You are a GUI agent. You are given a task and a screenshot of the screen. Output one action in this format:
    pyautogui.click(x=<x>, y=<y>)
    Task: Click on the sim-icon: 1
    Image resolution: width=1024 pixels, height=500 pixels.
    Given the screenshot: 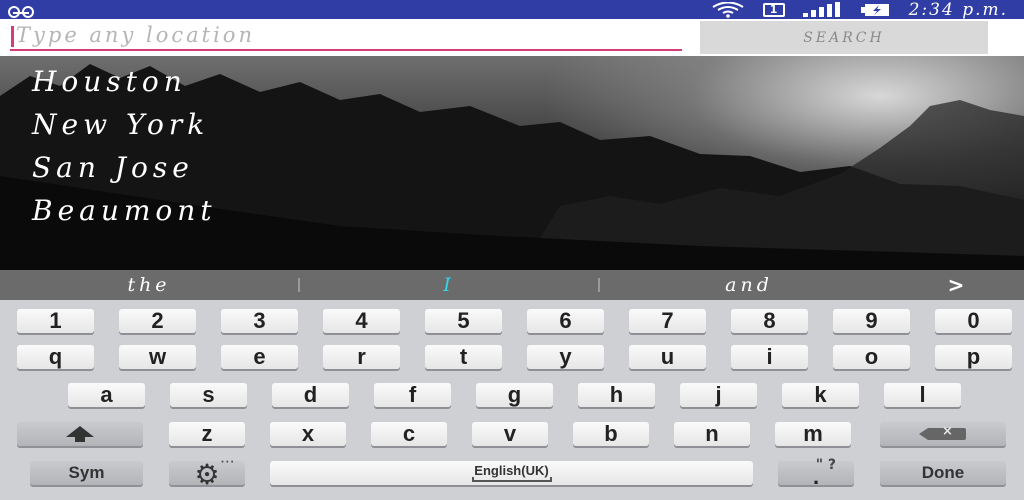 What is the action you would take?
    pyautogui.click(x=773, y=9)
    